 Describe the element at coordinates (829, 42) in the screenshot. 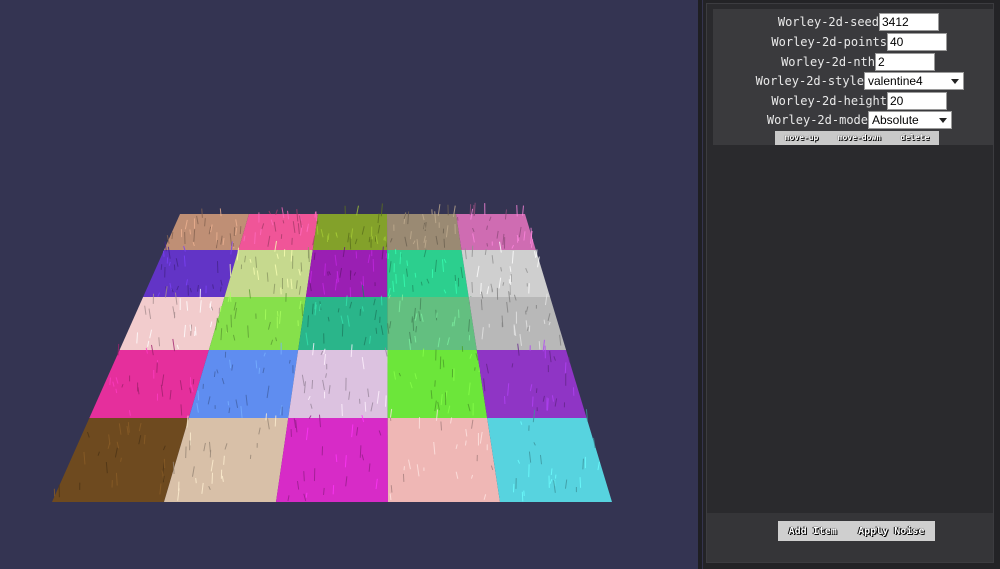

I see `points-label: Worley-2d-points` at that location.